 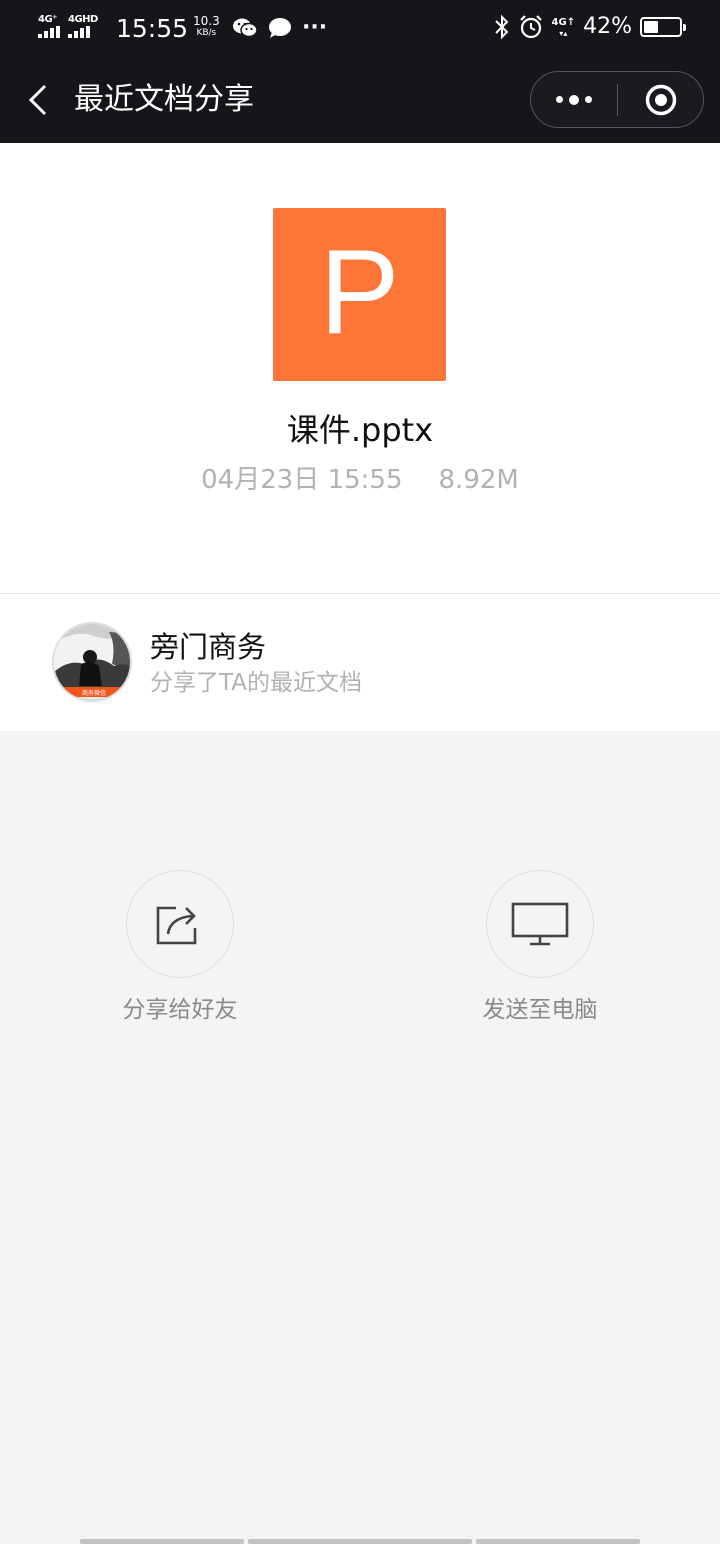 I want to click on share-icon-circle, so click(x=180, y=924).